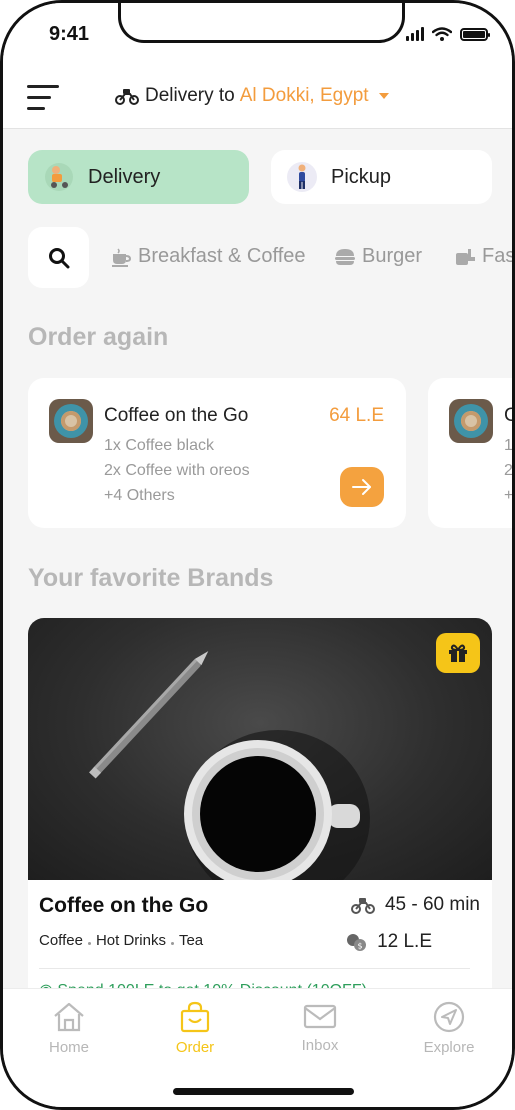  I want to click on order-item: 2, so click(508, 470).